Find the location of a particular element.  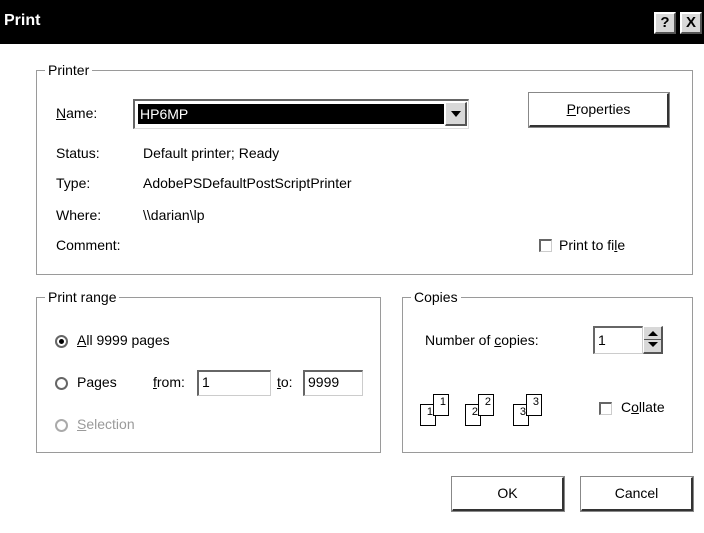

where-value: \\darian\lp is located at coordinates (174, 215).